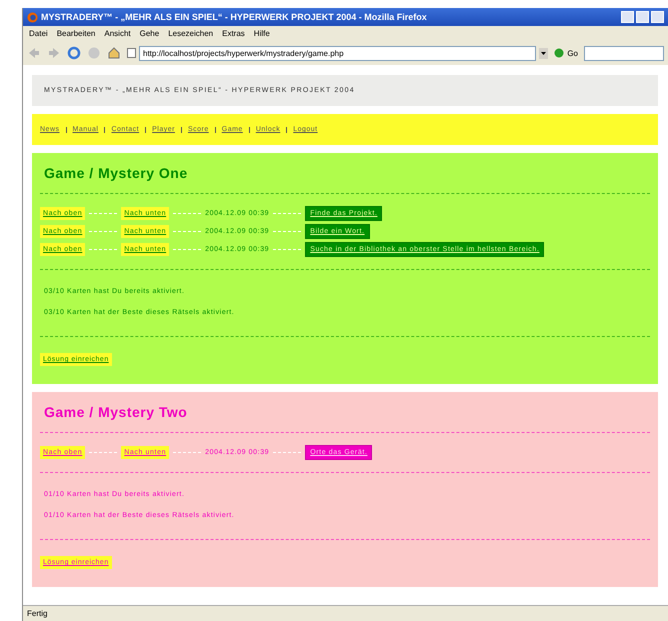 The width and height of the screenshot is (668, 621). Describe the element at coordinates (54, 53) in the screenshot. I see `forward-icon` at that location.